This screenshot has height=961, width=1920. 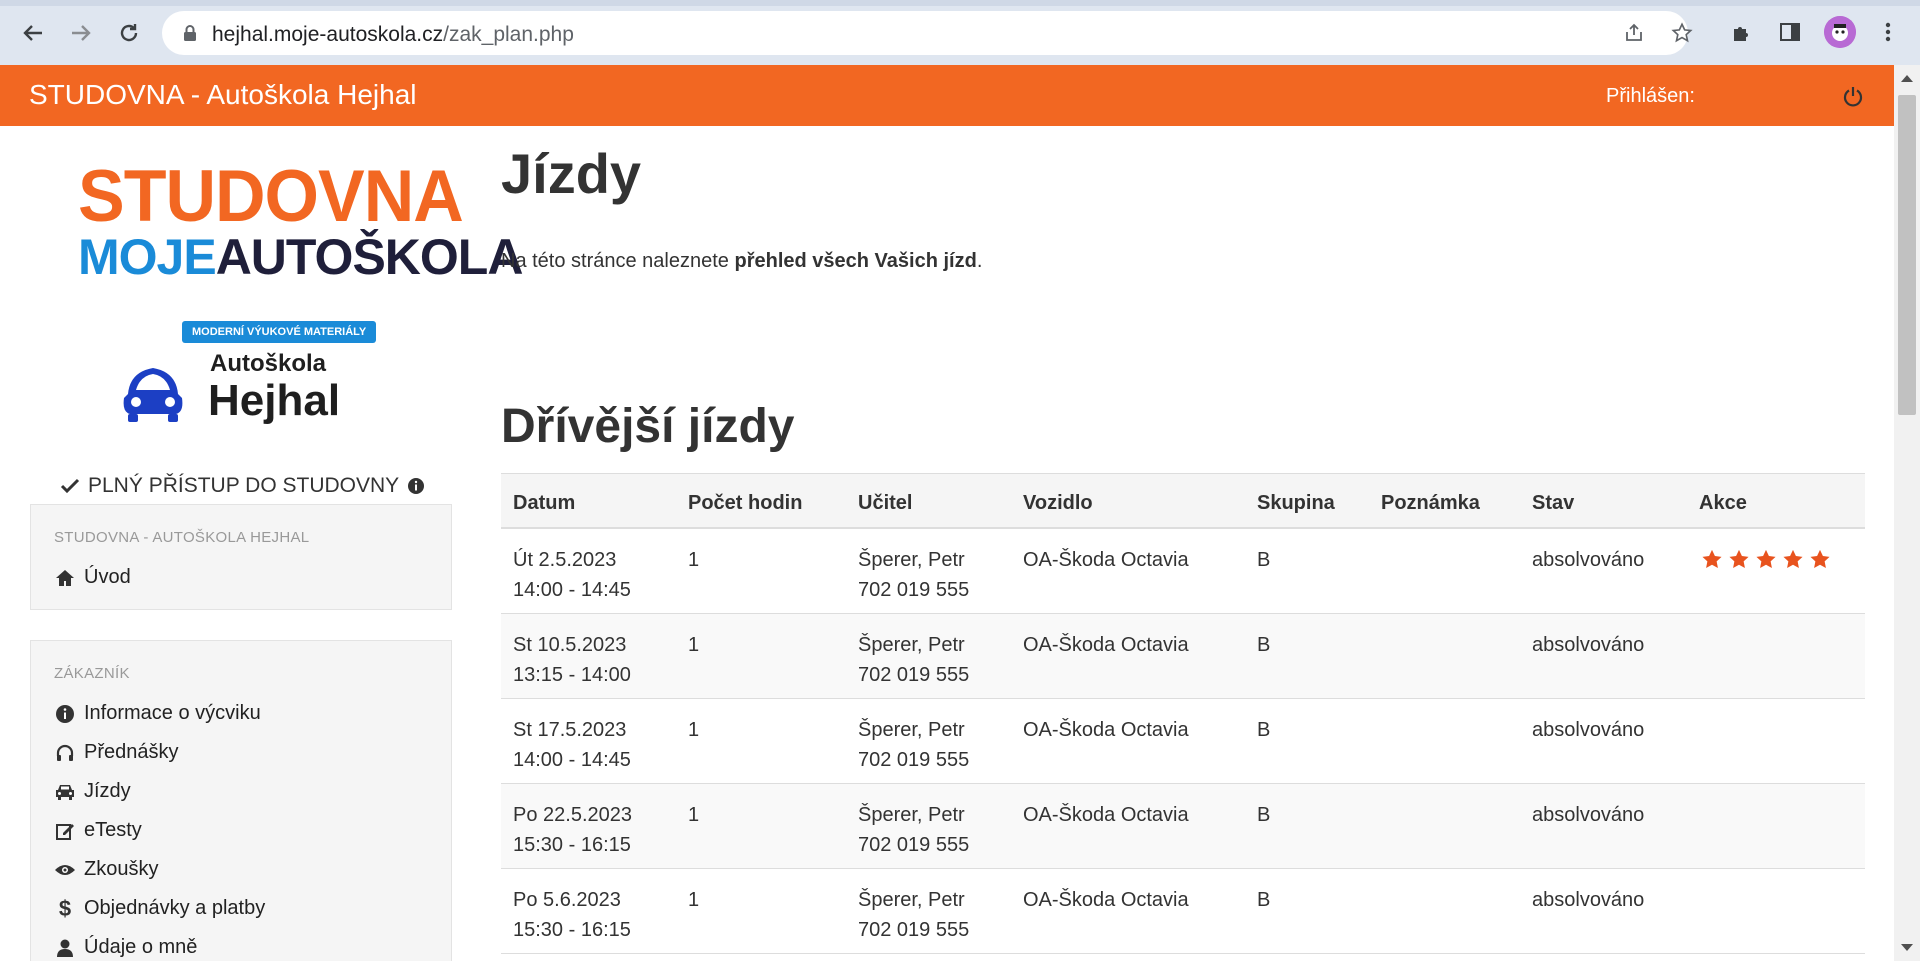 What do you see at coordinates (182, 537) in the screenshot?
I see `nav-panel-heading: STUDOVNA - AUTOŠKOLA HEJHAL` at bounding box center [182, 537].